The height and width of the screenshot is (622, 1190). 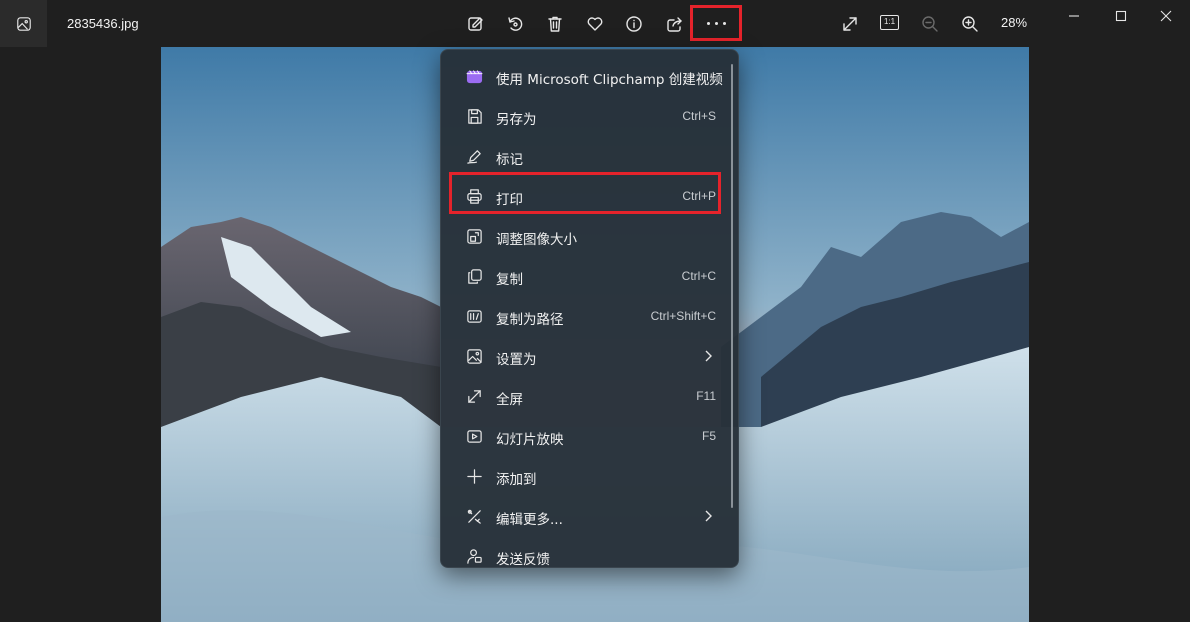 I want to click on feedback-icon, so click(x=474, y=556).